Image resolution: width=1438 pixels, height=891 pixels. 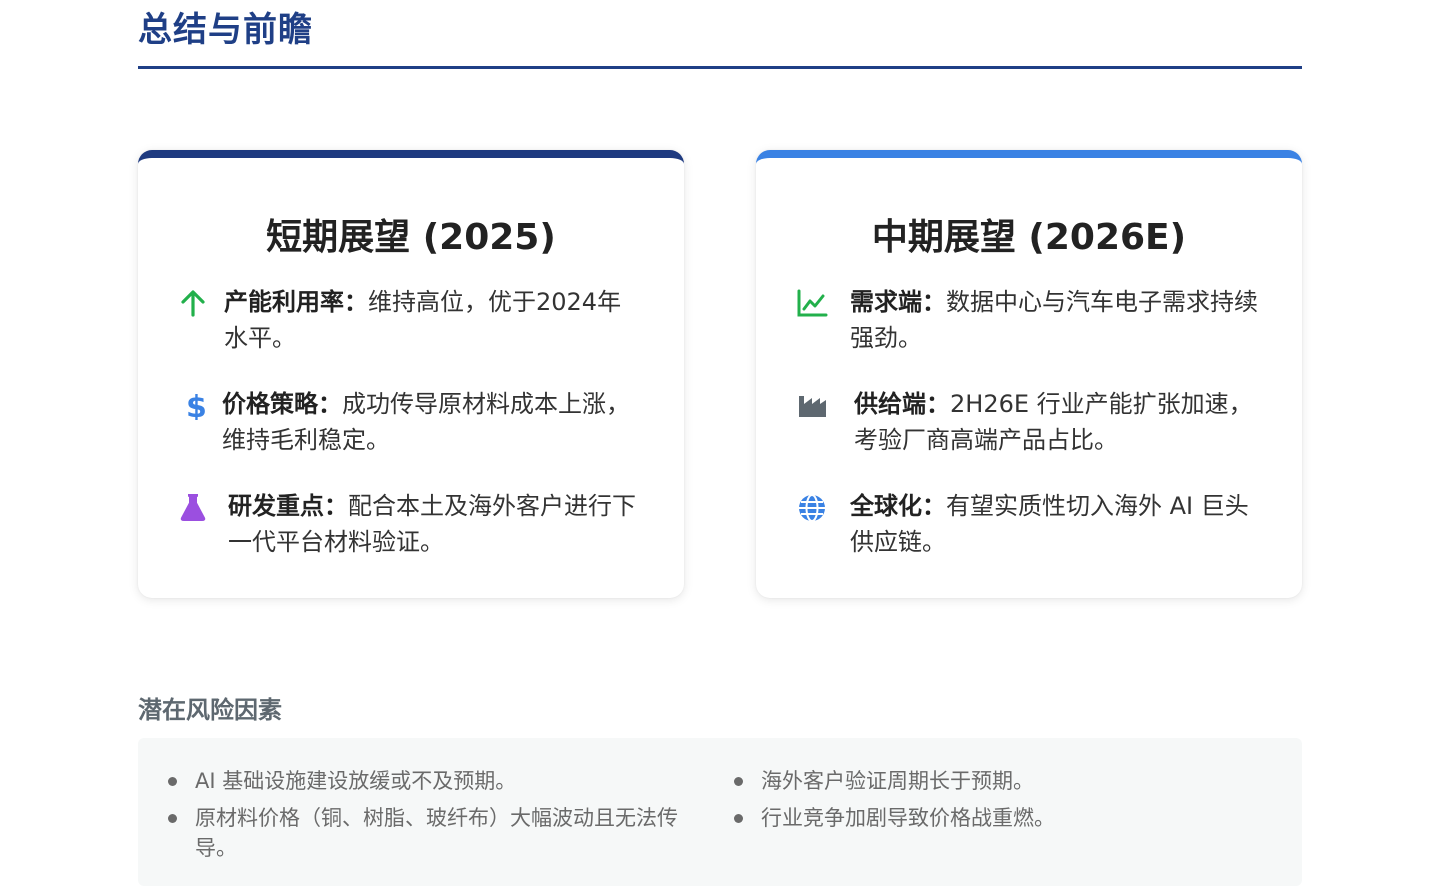 I want to click on risk-item: 行业竞争加剧导致价格战重燃。, so click(x=994, y=818).